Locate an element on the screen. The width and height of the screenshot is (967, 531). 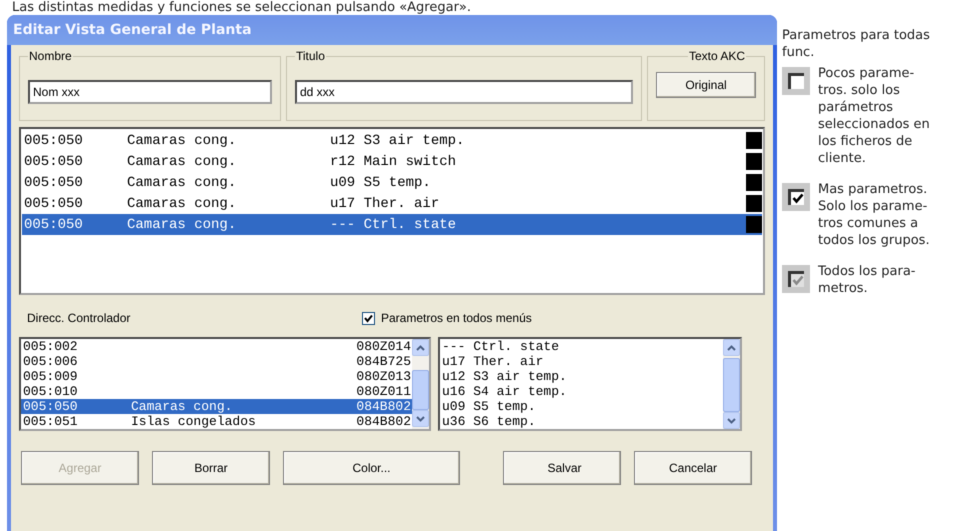
controller-name: Camaras cong. is located at coordinates (181, 406).